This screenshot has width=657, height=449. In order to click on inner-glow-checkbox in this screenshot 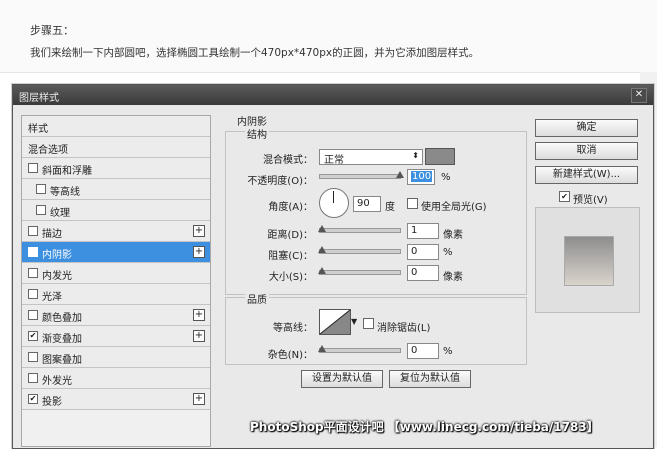, I will do `click(33, 273)`.